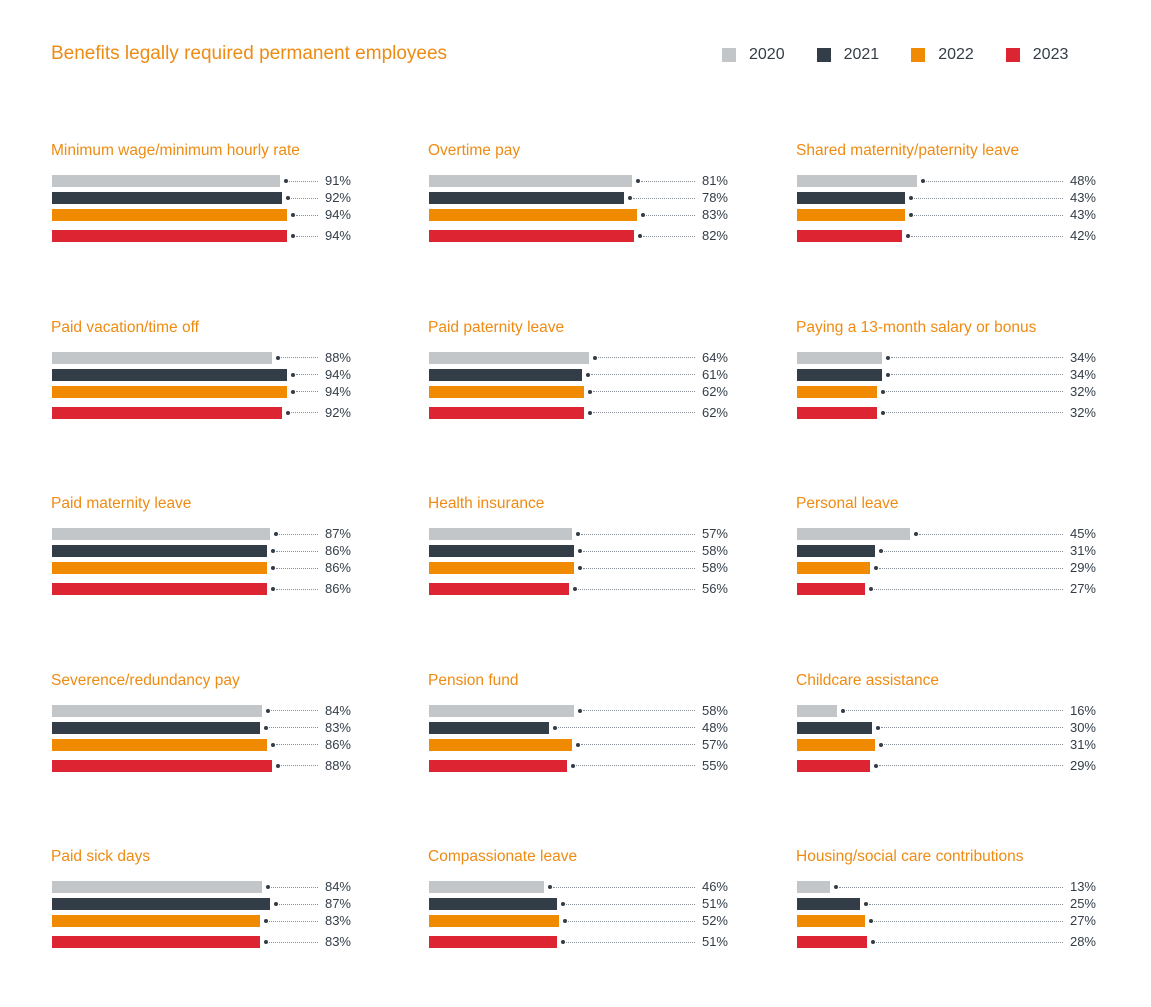 The height and width of the screenshot is (1007, 1151). Describe the element at coordinates (714, 412) in the screenshot. I see `value-label: 62%` at that location.